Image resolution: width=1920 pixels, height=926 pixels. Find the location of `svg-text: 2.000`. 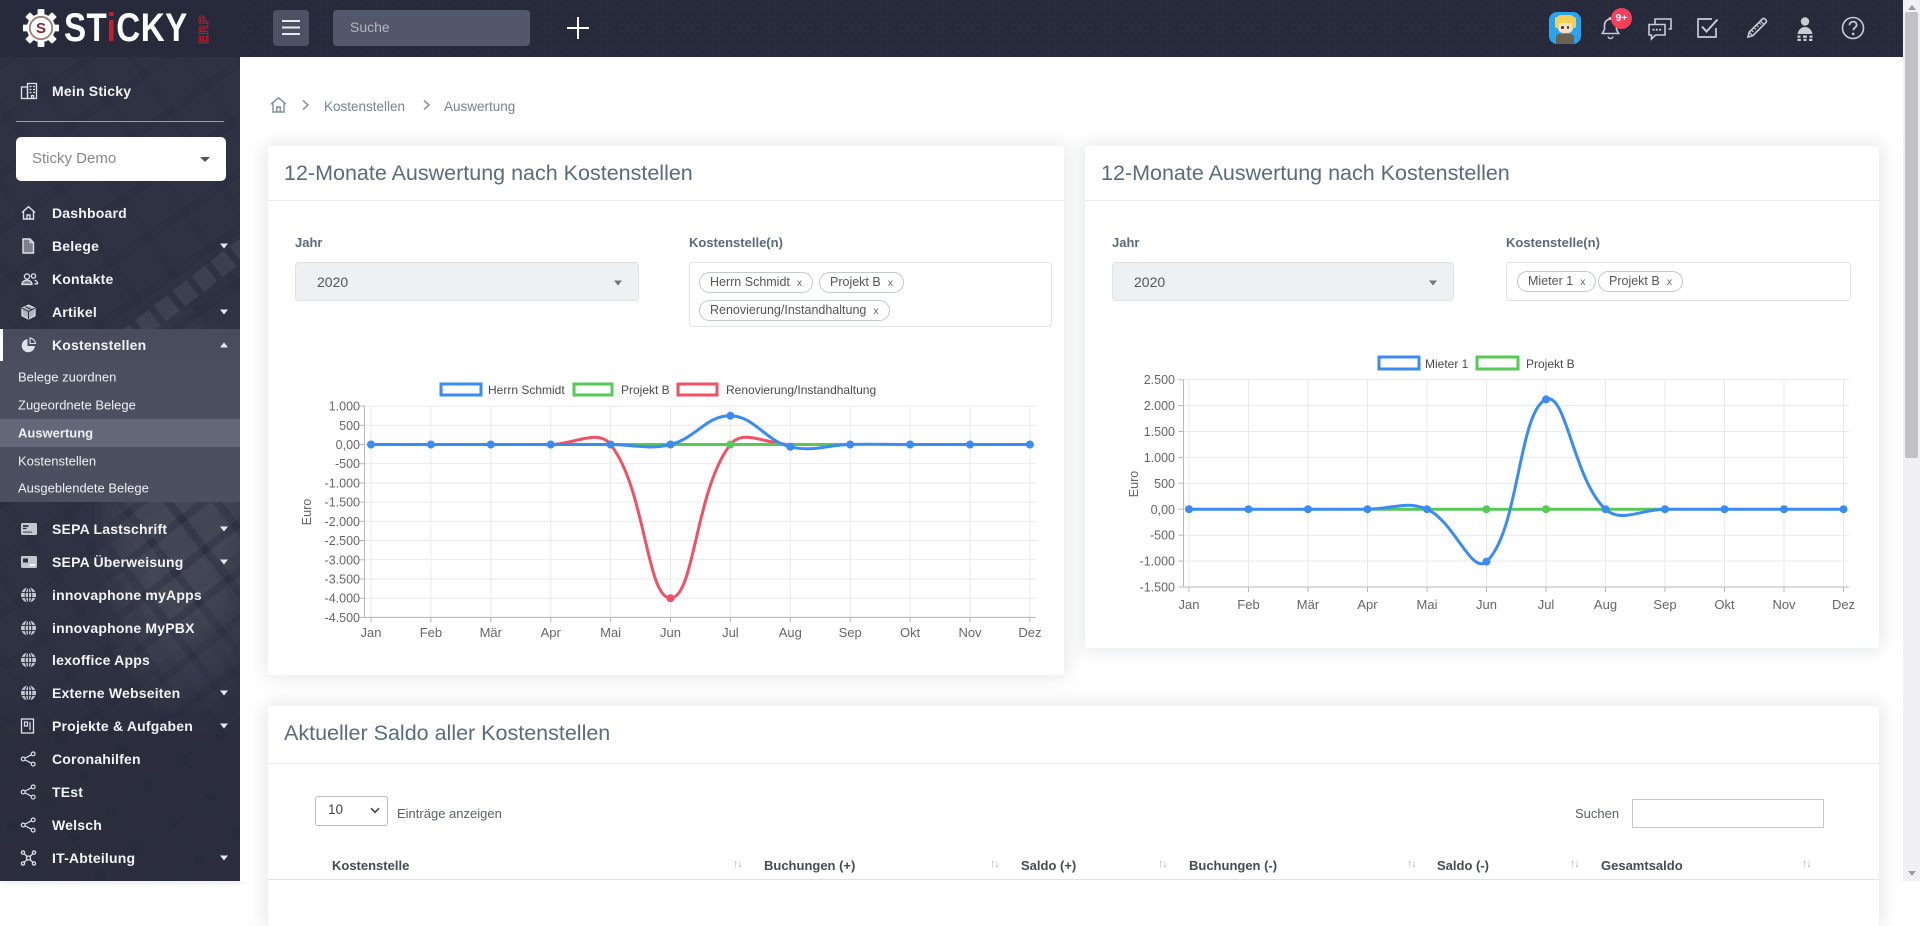

svg-text: 2.000 is located at coordinates (1159, 406).